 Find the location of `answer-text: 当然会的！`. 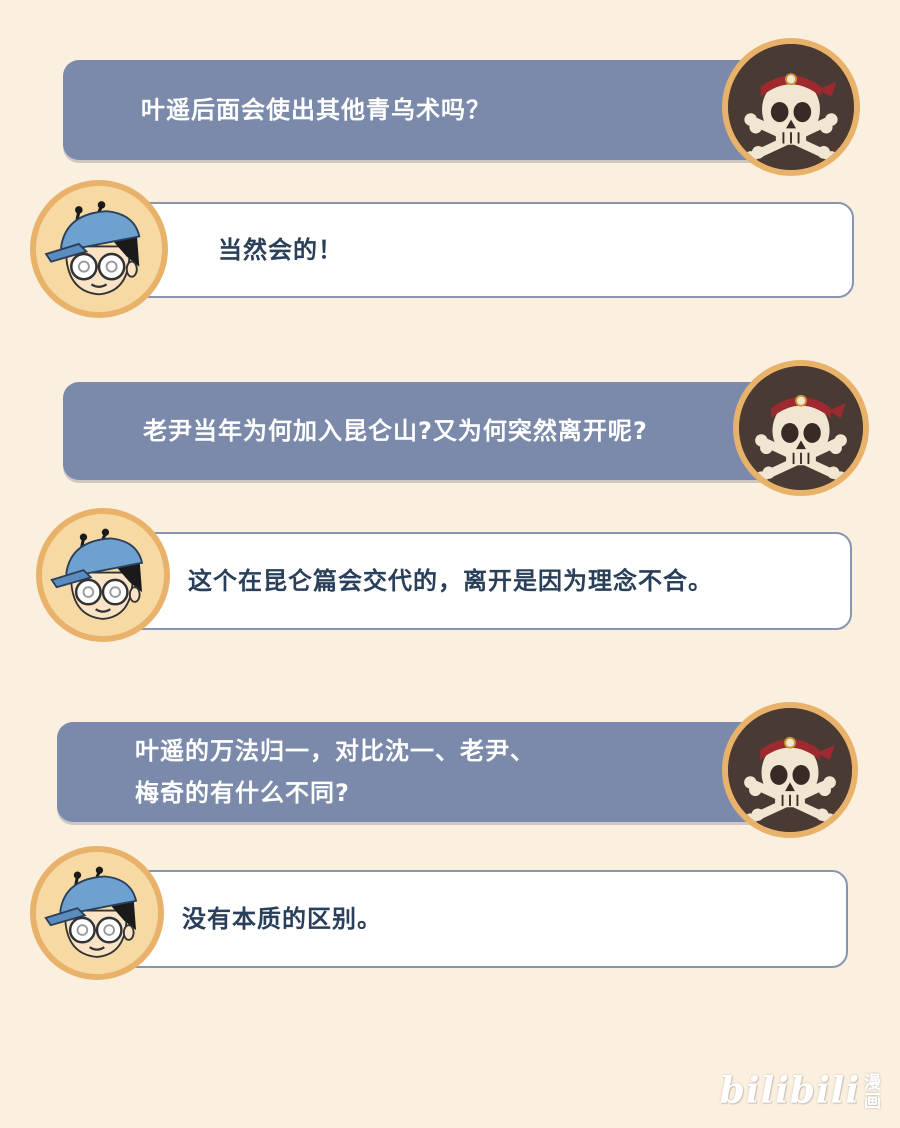

answer-text: 当然会的！ is located at coordinates (280, 250).